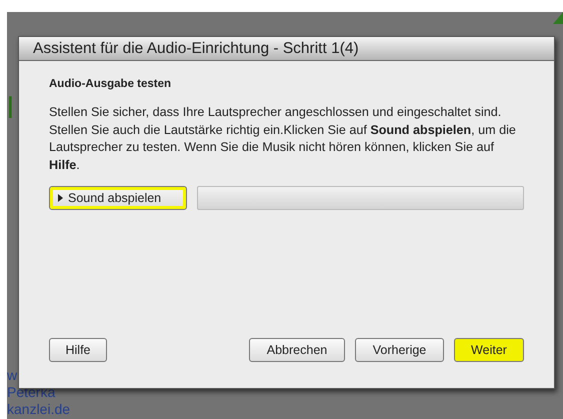  I want to click on background-letter: l, so click(10, 109).